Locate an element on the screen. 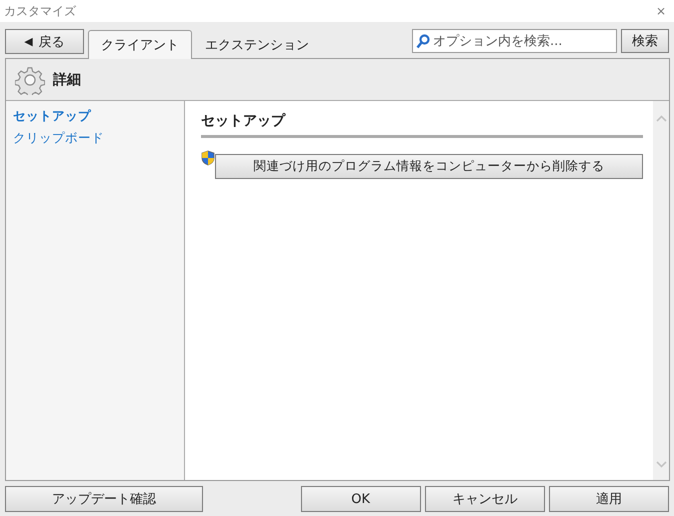 Image resolution: width=674 pixels, height=516 pixels. search-button: 検索 is located at coordinates (645, 41).